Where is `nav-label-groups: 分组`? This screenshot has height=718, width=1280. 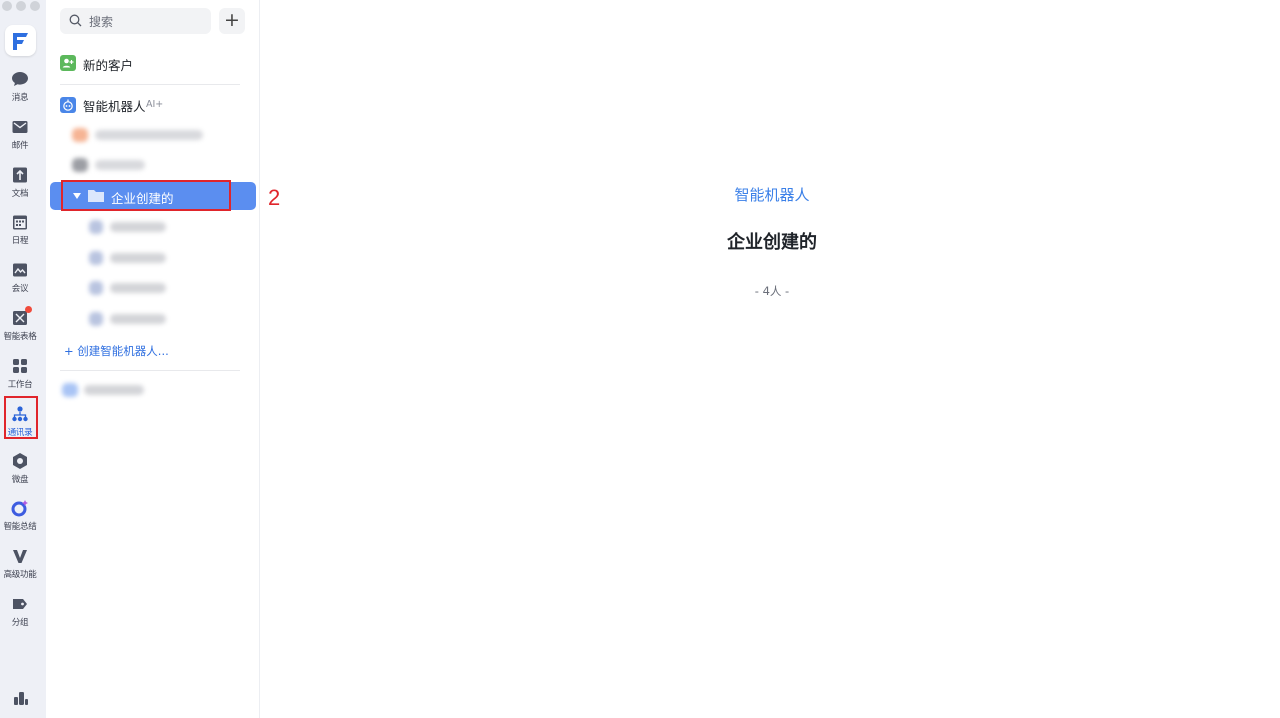 nav-label-groups: 分组 is located at coordinates (20, 623).